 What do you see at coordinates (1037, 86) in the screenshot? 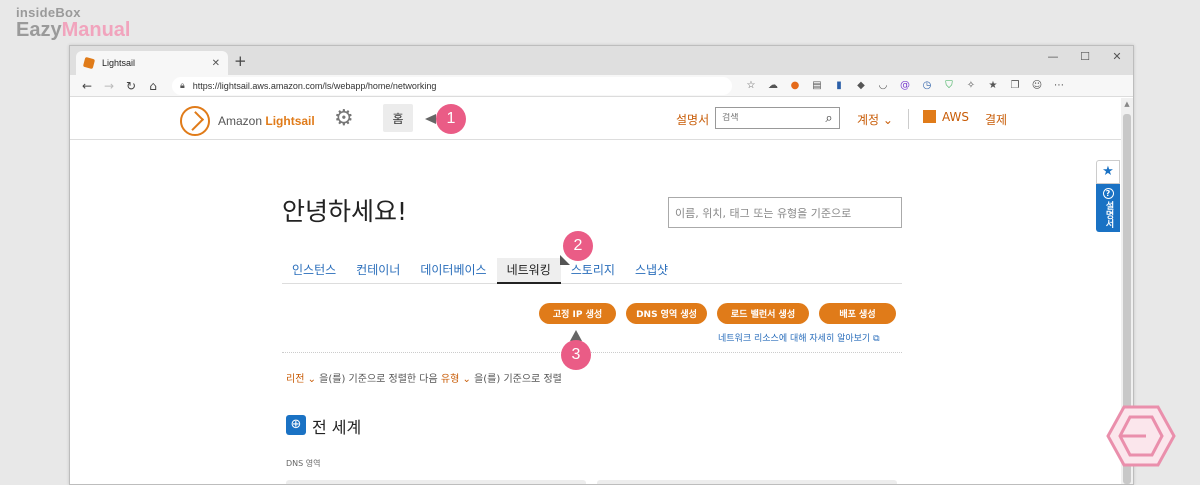
I see `profile-icon: ☺` at bounding box center [1037, 86].